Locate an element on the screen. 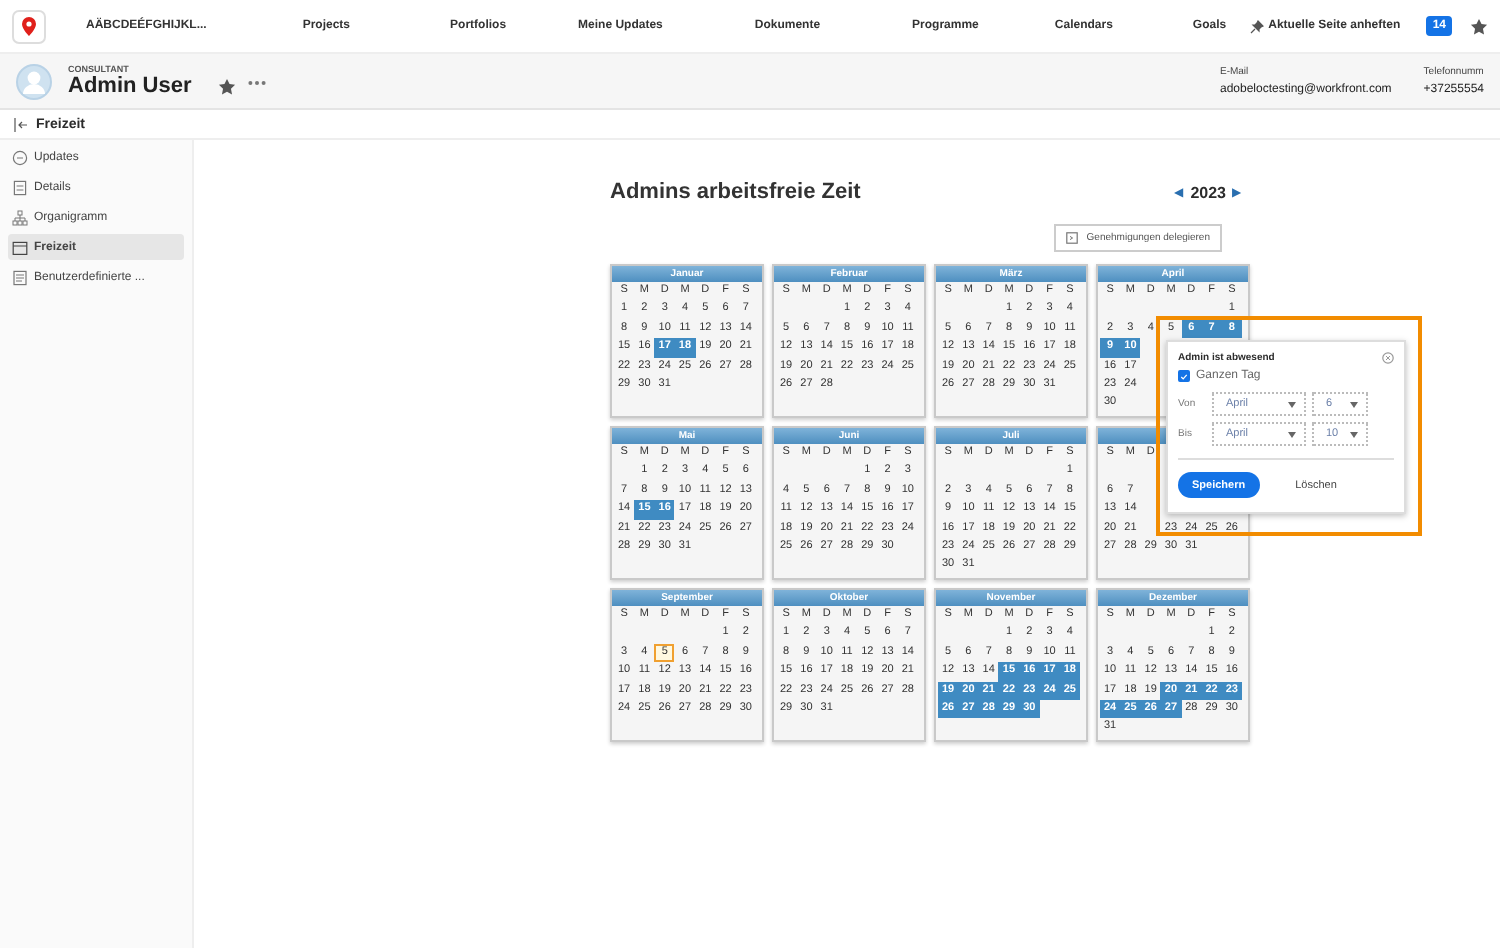 The height and width of the screenshot is (948, 1500). calendar-icon is located at coordinates (20, 247).